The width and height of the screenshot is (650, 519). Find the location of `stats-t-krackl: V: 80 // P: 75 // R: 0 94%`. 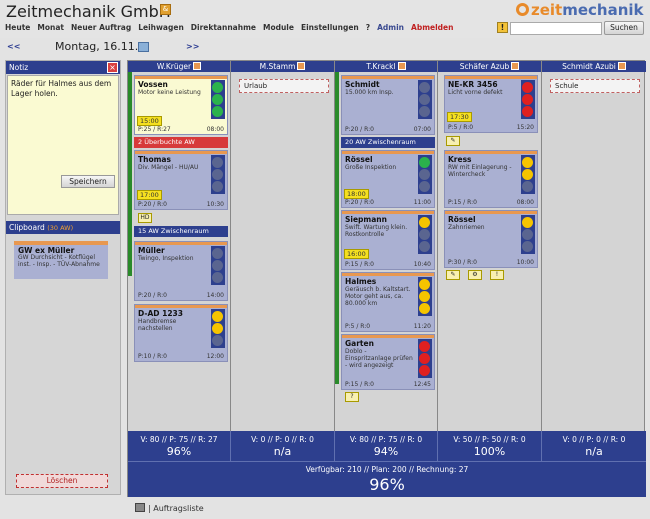

stats-t-krackl: V: 80 // P: 75 // R: 0 94% is located at coordinates (386, 446).